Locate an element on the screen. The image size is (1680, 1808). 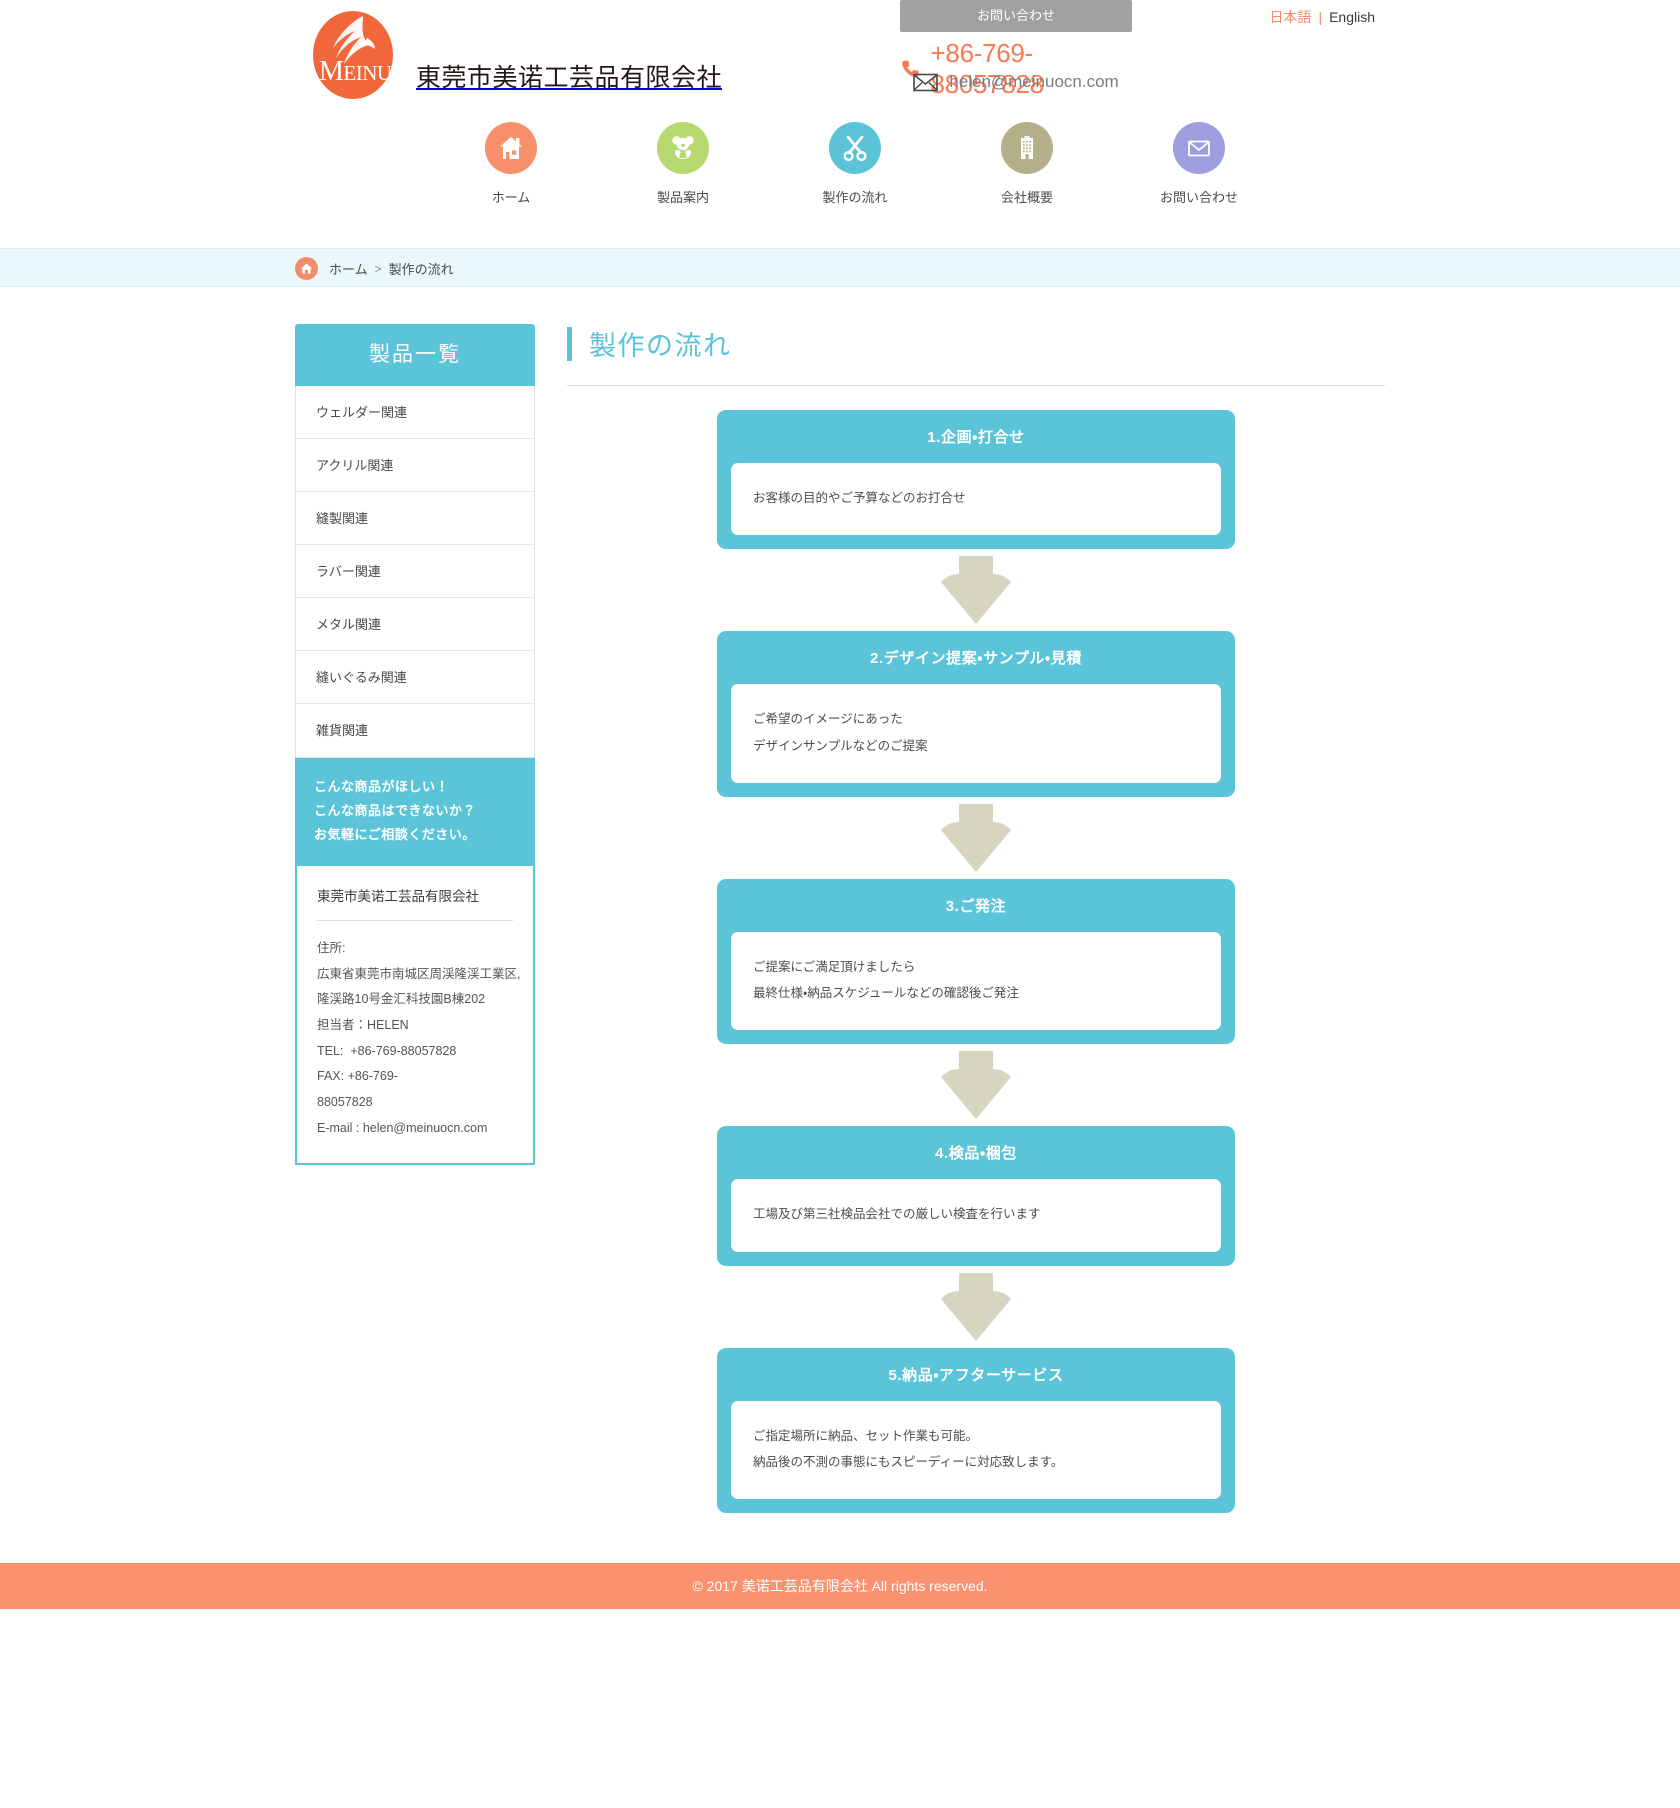
nav-item-products: 製品案内 is located at coordinates (683, 164).